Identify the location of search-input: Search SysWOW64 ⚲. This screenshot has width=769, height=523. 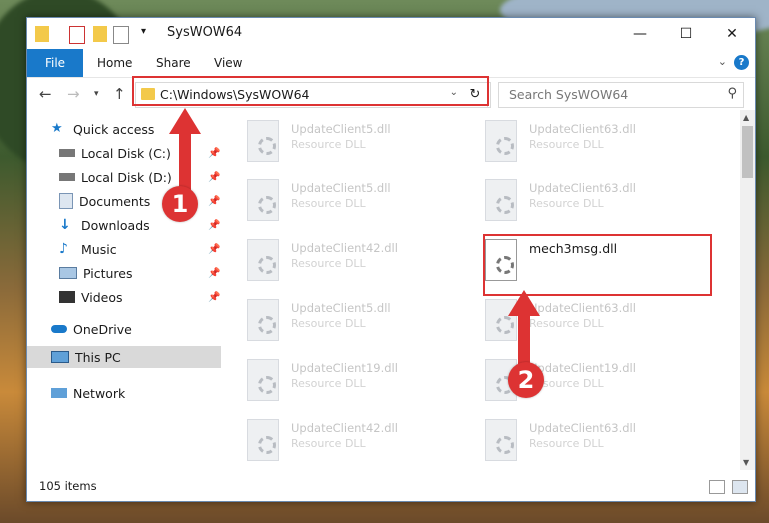
(621, 95).